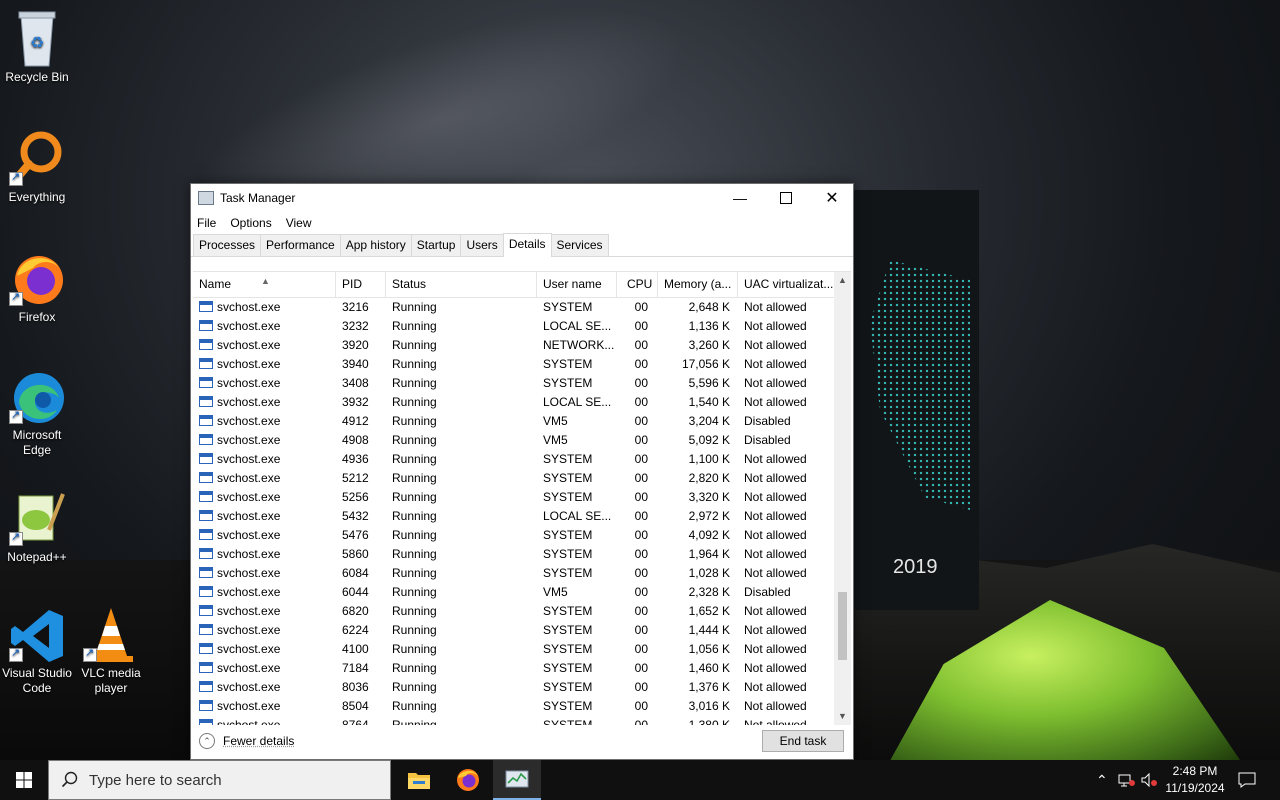 The height and width of the screenshot is (800, 1280). Describe the element at coordinates (38, 167) in the screenshot. I see `desktop-icon-everything: Everything` at that location.